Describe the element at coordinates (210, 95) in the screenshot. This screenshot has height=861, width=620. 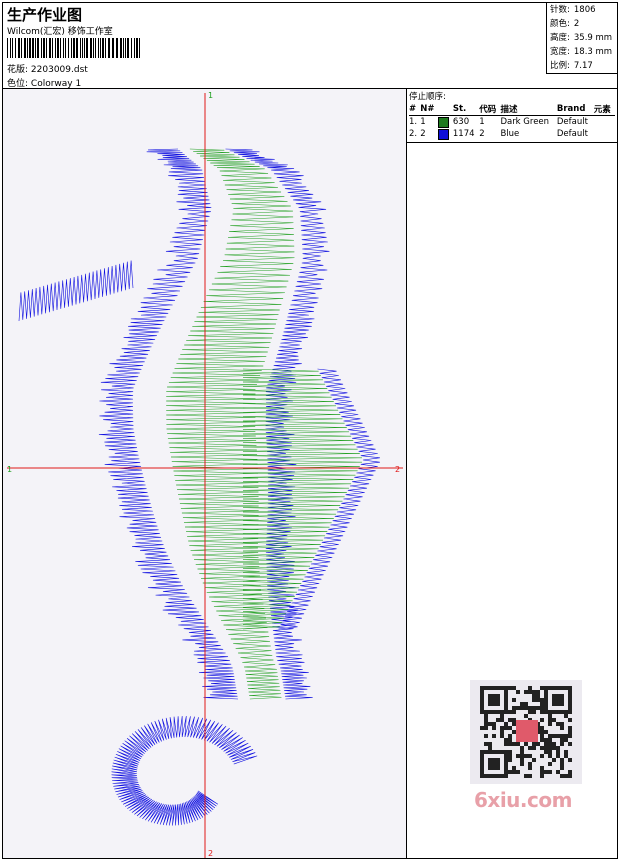
I see `axis-label-top: 1` at that location.